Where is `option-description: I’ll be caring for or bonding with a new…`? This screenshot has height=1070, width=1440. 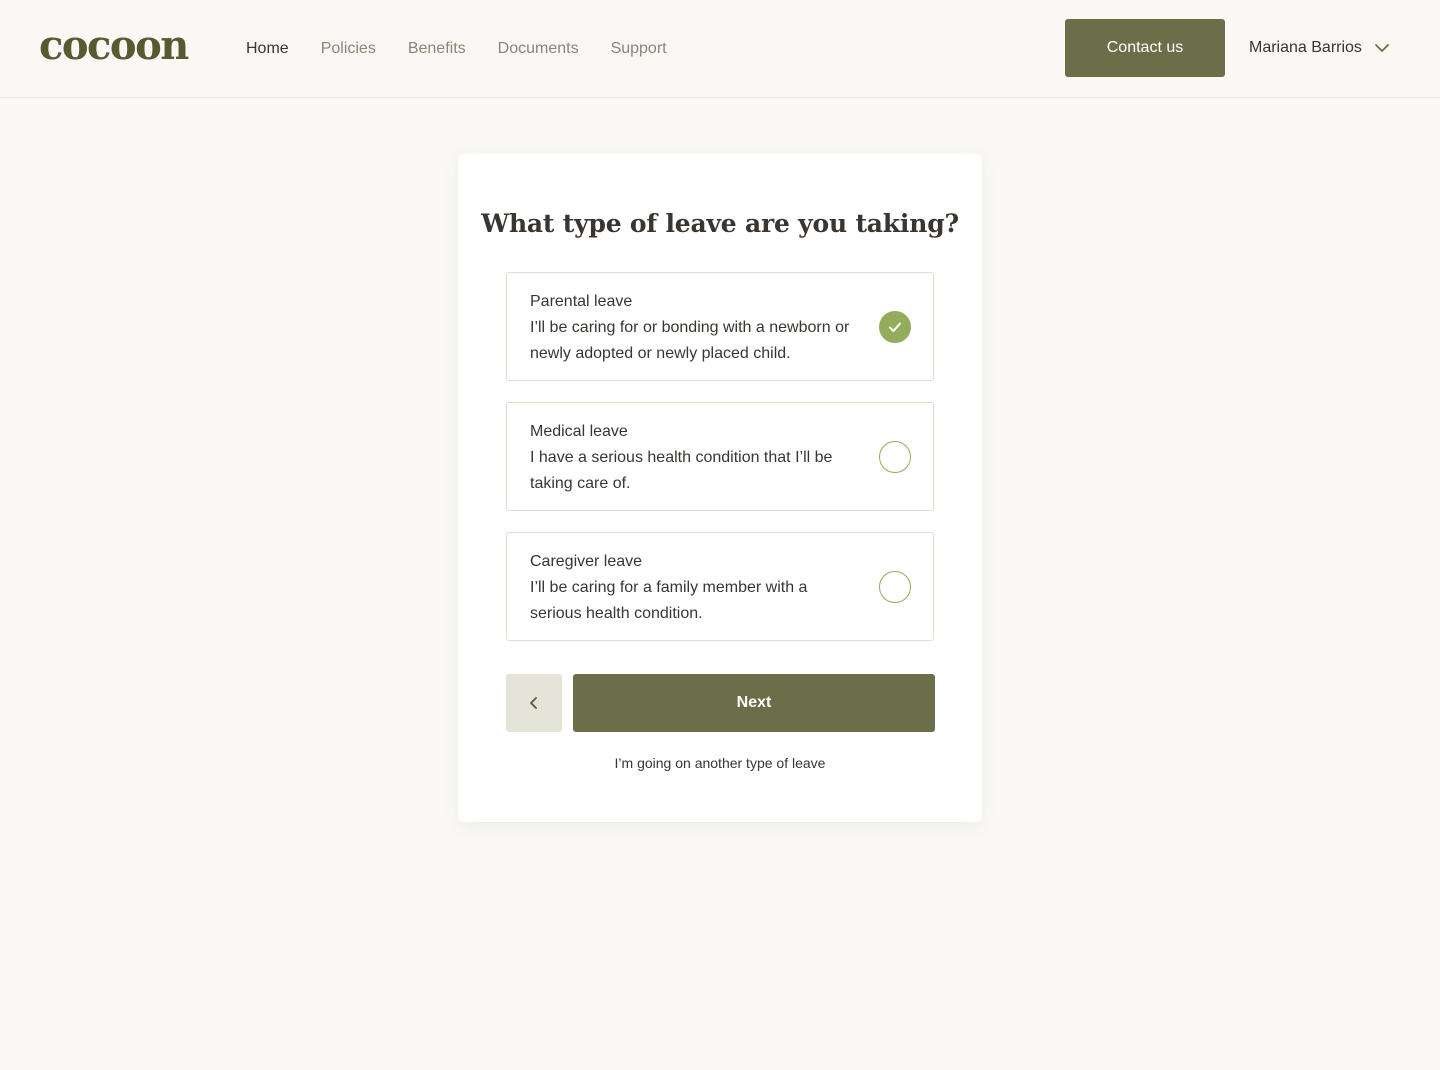 option-description: I’ll be caring for or bonding with a new… is located at coordinates (690, 340).